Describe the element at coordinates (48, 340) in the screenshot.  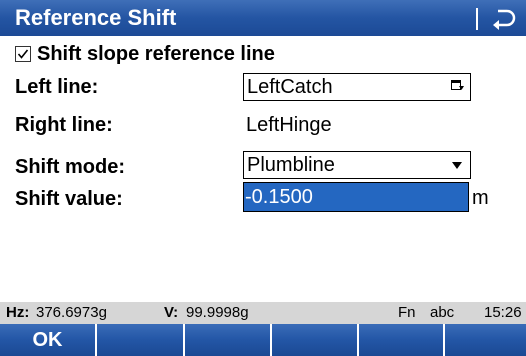
I see `softkey-ok: OK` at that location.